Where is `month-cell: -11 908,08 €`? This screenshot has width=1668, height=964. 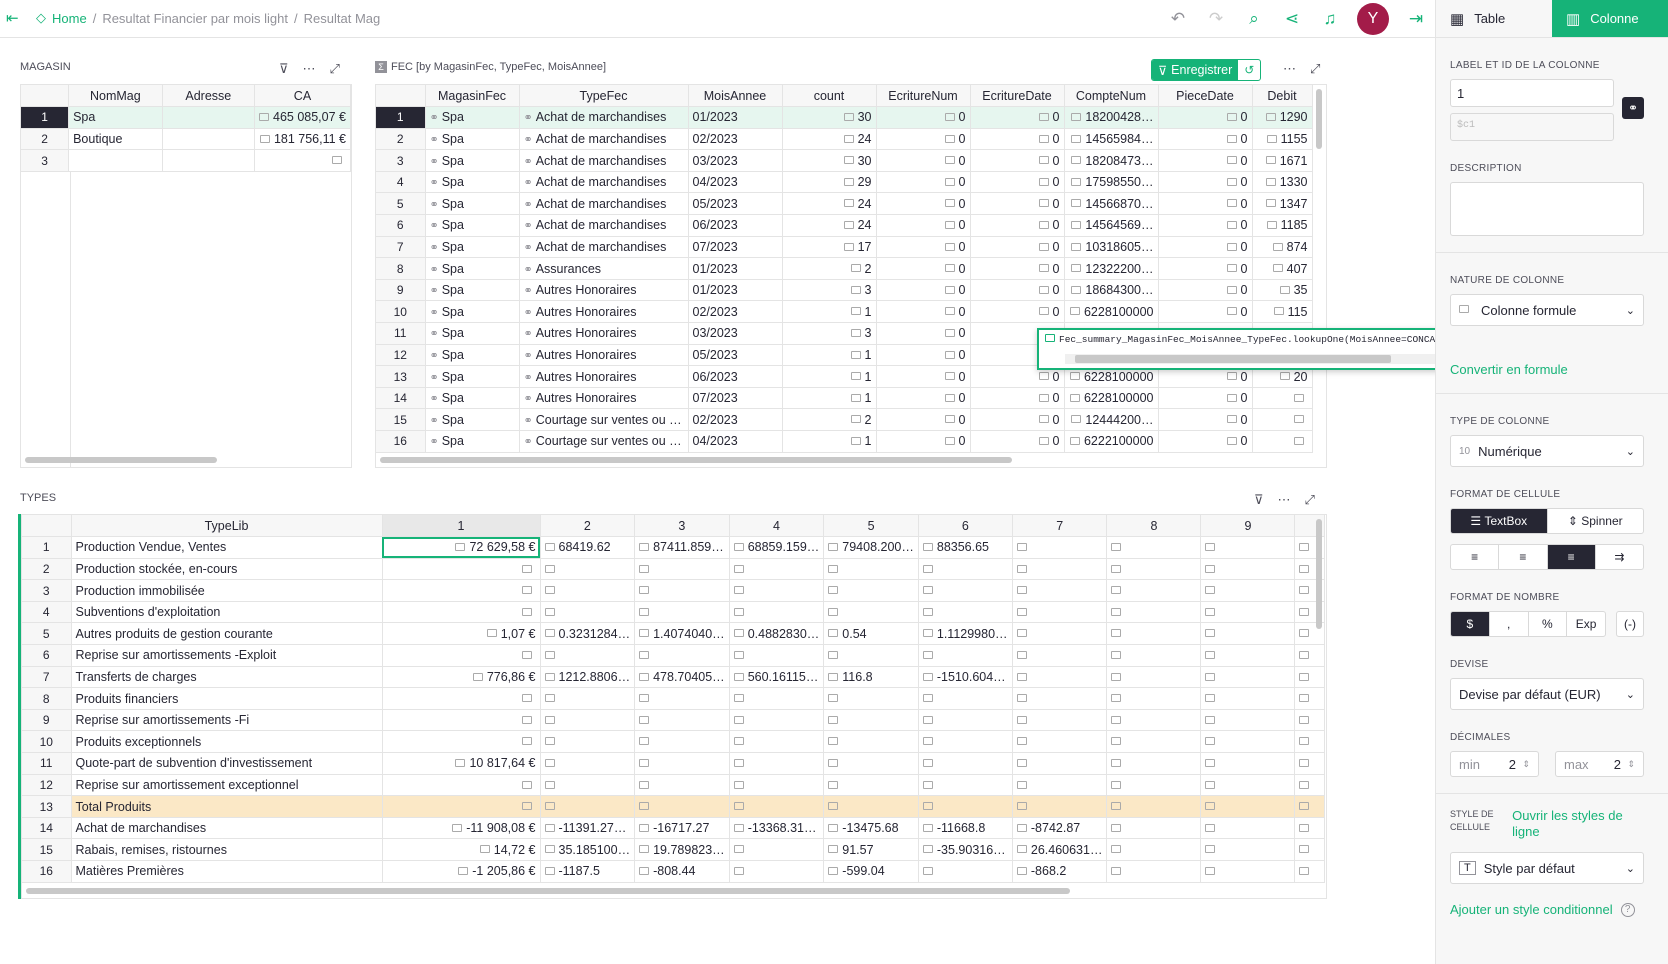 month-cell: -11 908,08 € is located at coordinates (461, 828).